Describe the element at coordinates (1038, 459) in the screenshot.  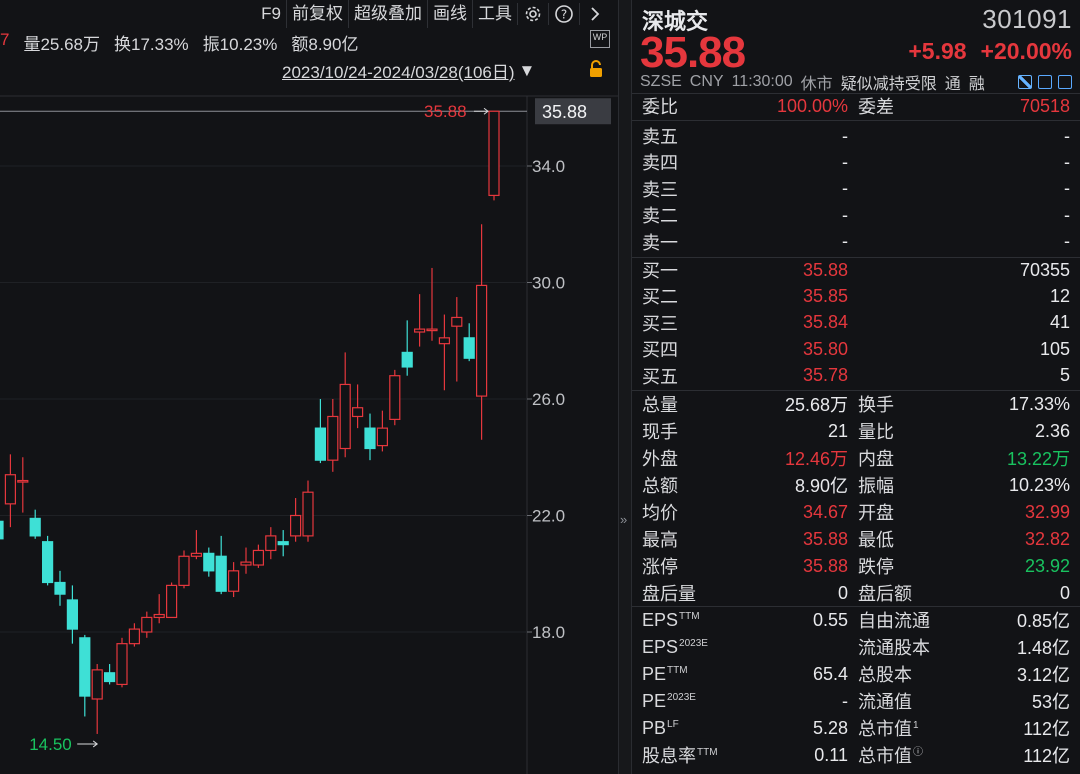
I see `stat-value-2: 13.22万` at that location.